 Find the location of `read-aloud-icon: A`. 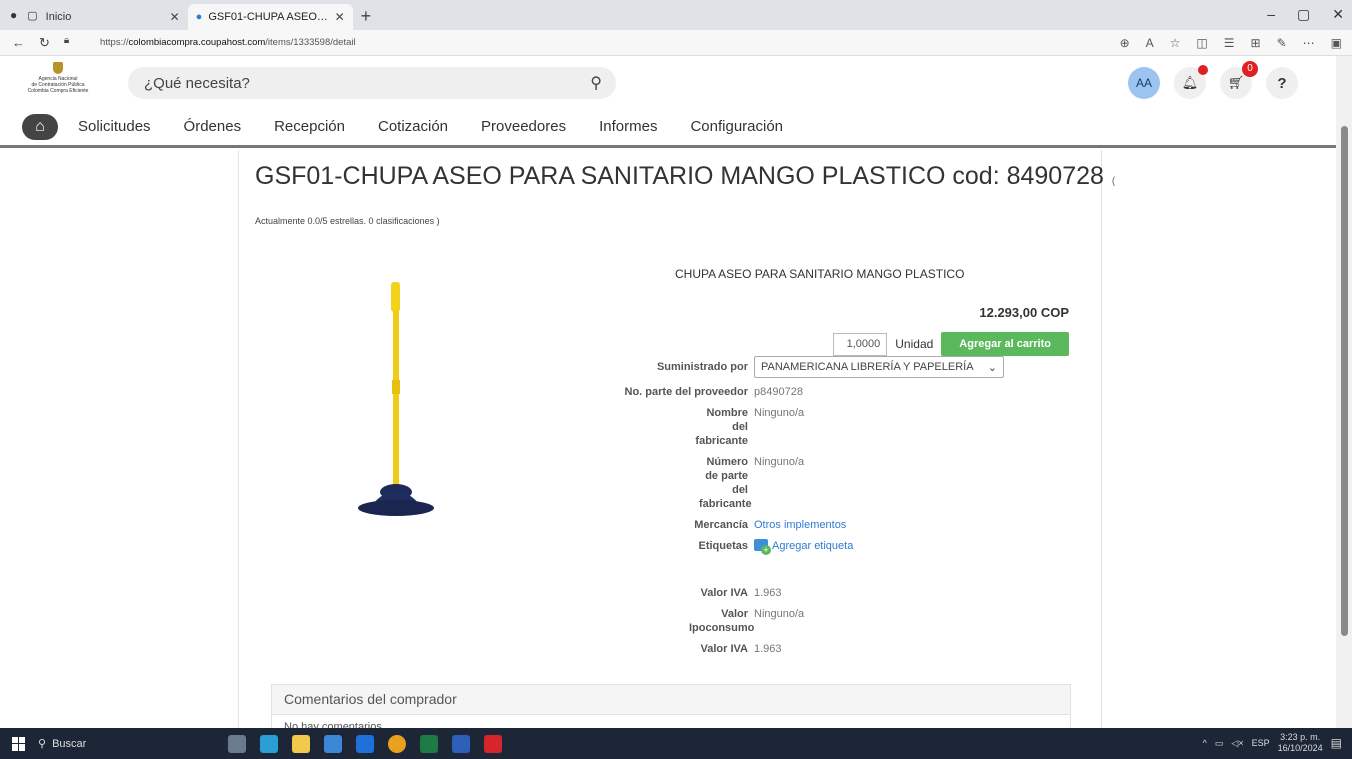

read-aloud-icon: A is located at coordinates (1150, 43).